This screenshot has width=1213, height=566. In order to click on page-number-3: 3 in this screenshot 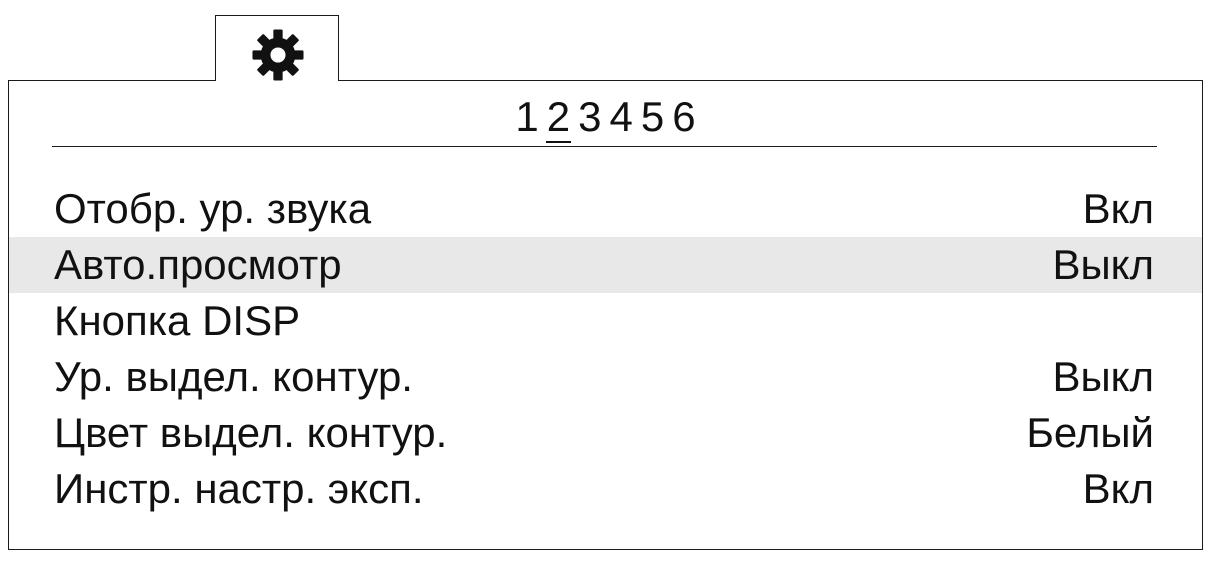, I will do `click(589, 117)`.